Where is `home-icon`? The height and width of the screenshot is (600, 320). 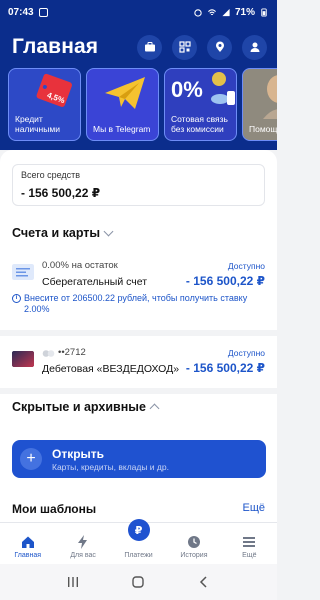
home-icon is located at coordinates (27, 542).